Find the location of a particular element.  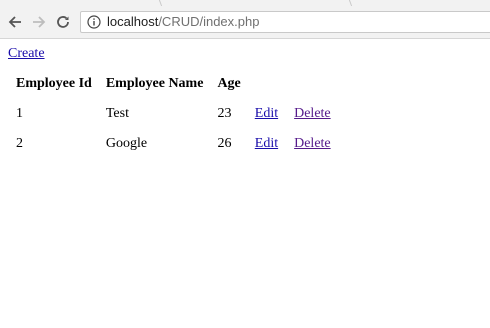

back-button is located at coordinates (15, 22).